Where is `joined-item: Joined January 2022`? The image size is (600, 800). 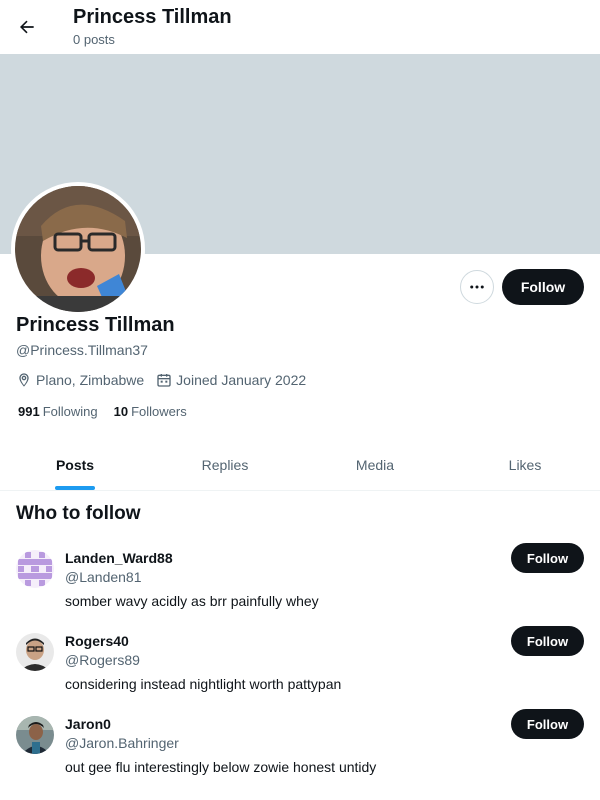
joined-item: Joined January 2022 is located at coordinates (231, 380).